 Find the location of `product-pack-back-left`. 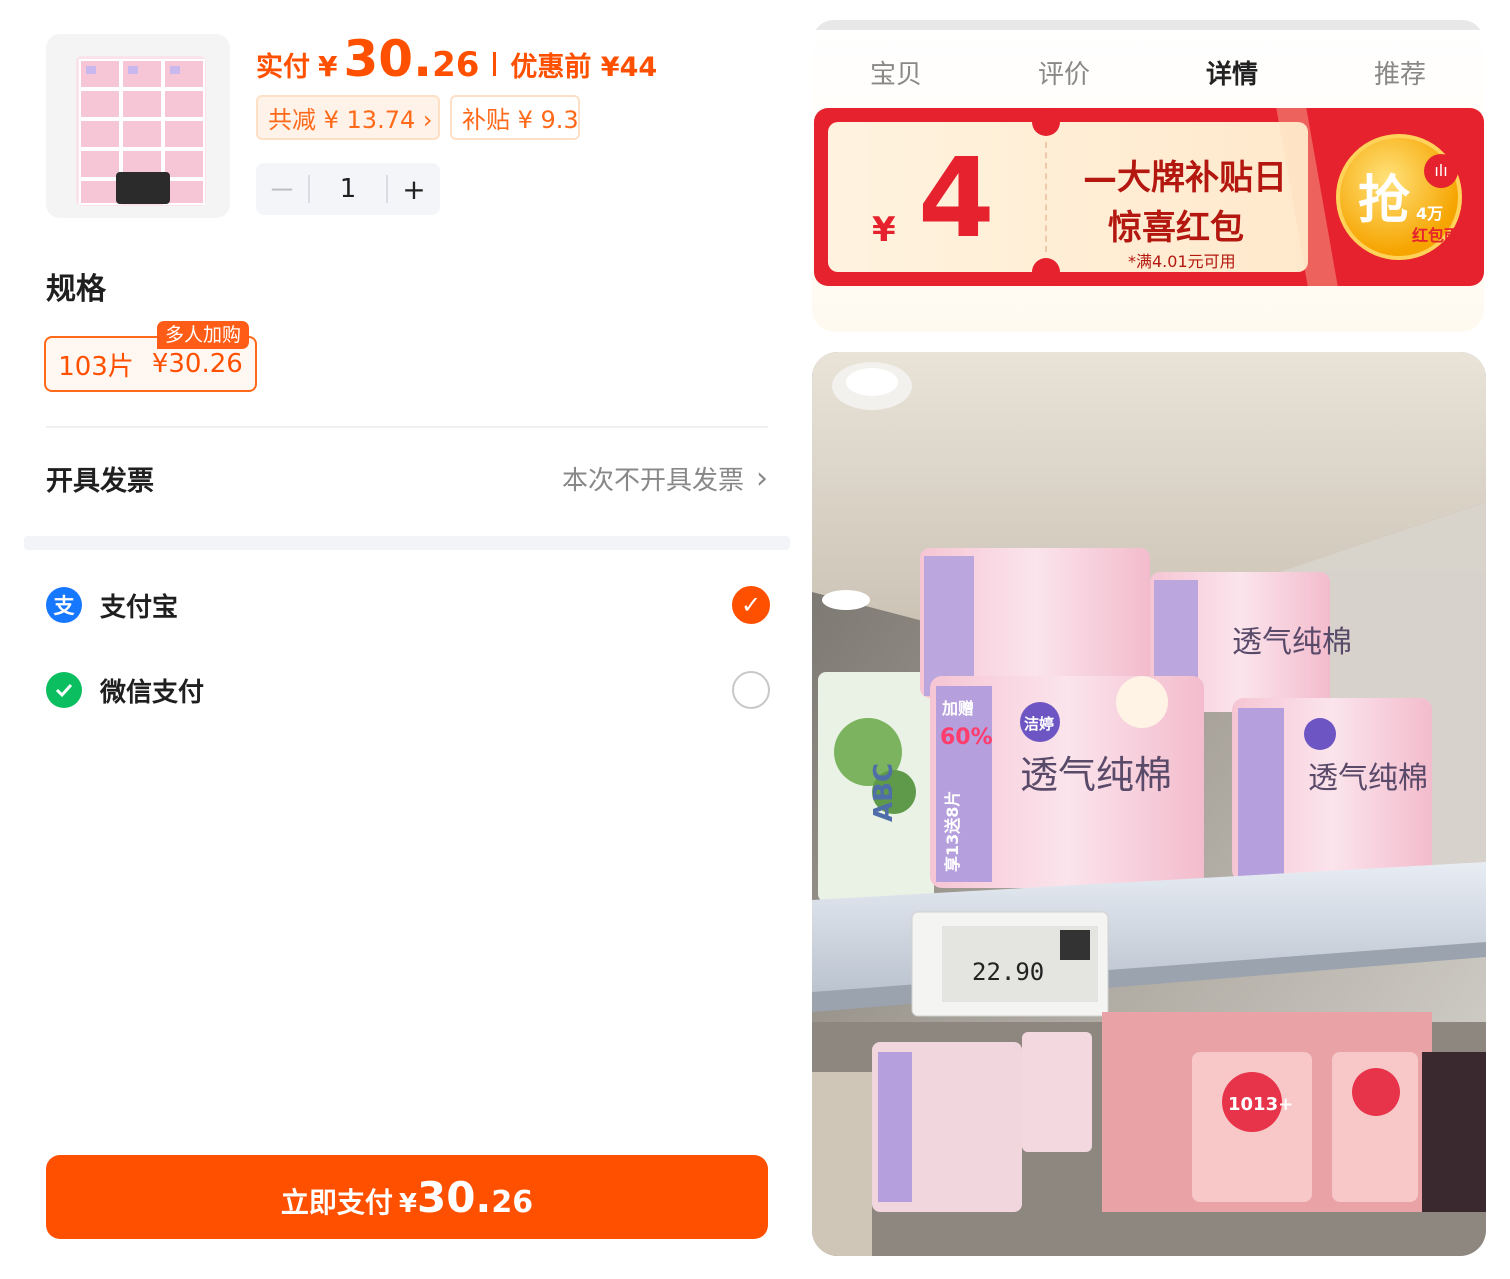

product-pack-back-left is located at coordinates (1035, 623).